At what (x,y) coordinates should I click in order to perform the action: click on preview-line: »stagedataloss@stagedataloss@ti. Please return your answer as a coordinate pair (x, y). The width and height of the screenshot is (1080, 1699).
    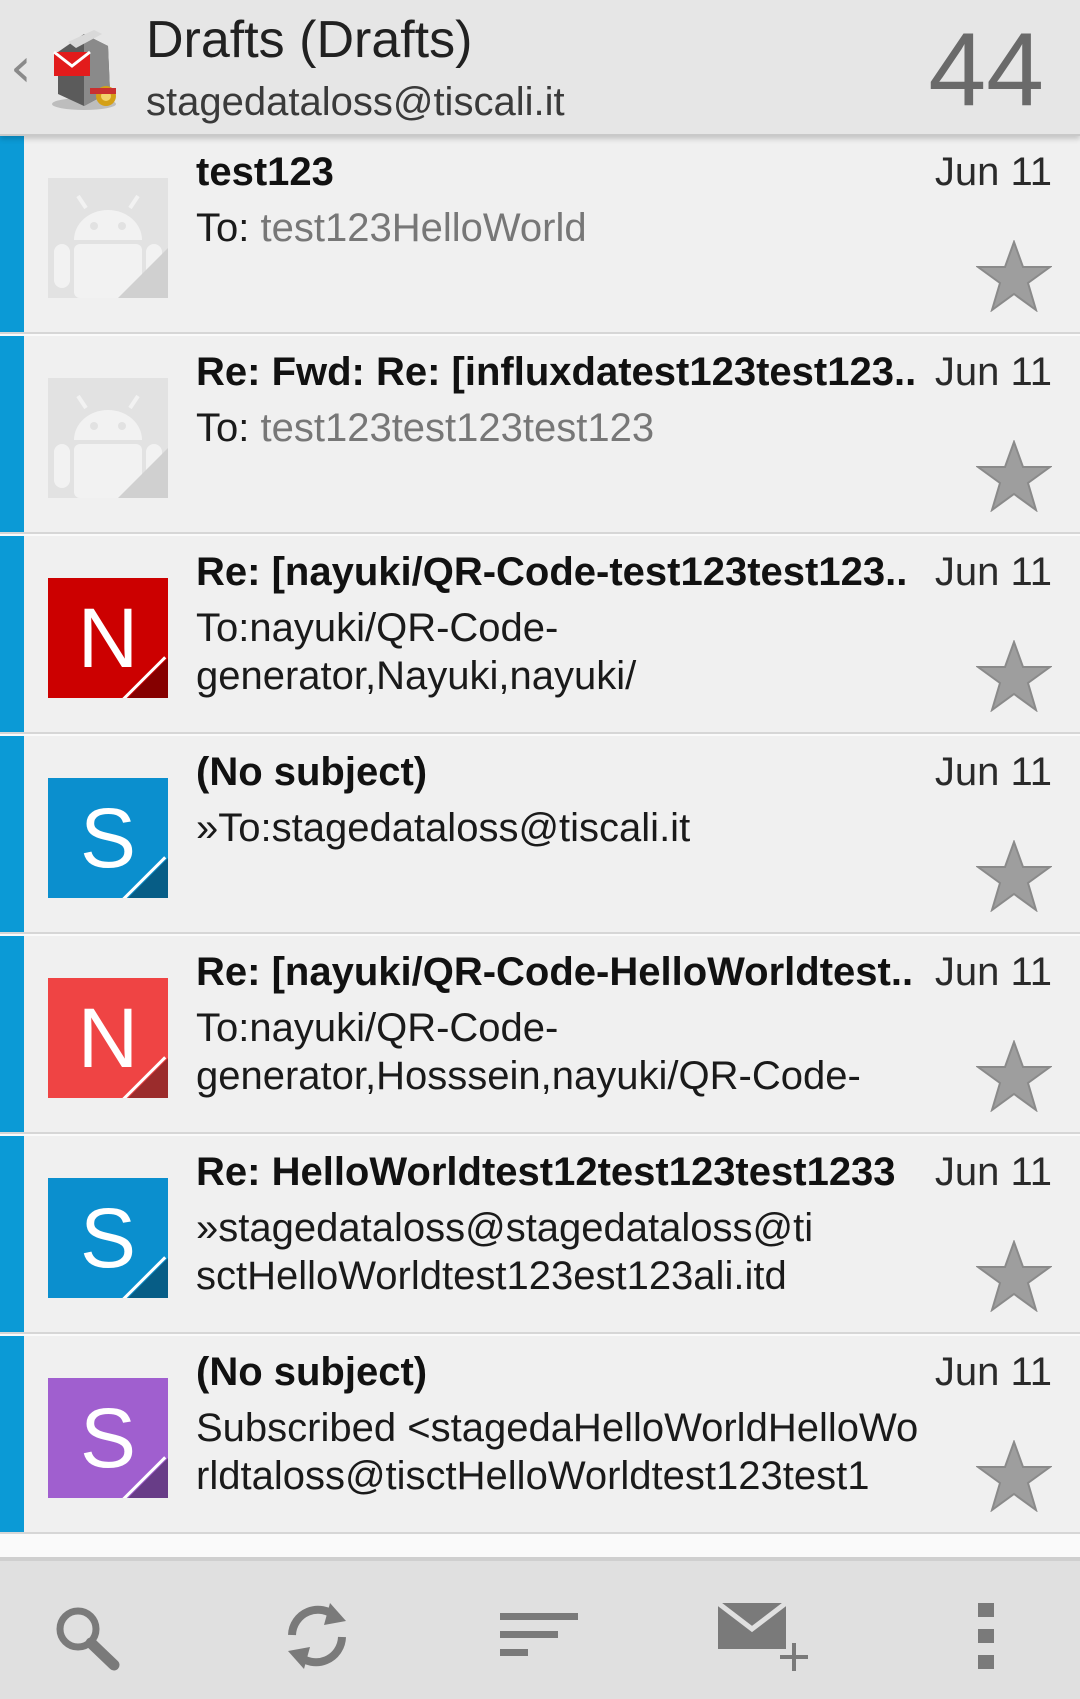
    Looking at the image, I should click on (505, 1228).